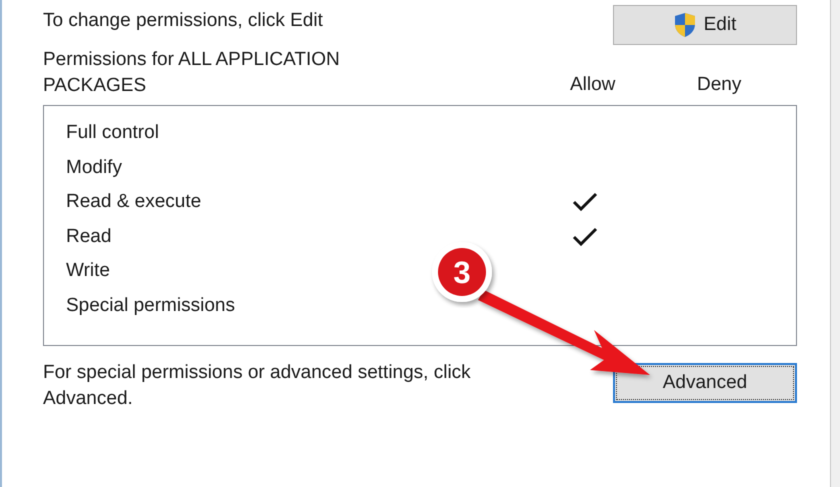 The image size is (840, 487). What do you see at coordinates (134, 201) in the screenshot?
I see `permission-name: Read & execute` at bounding box center [134, 201].